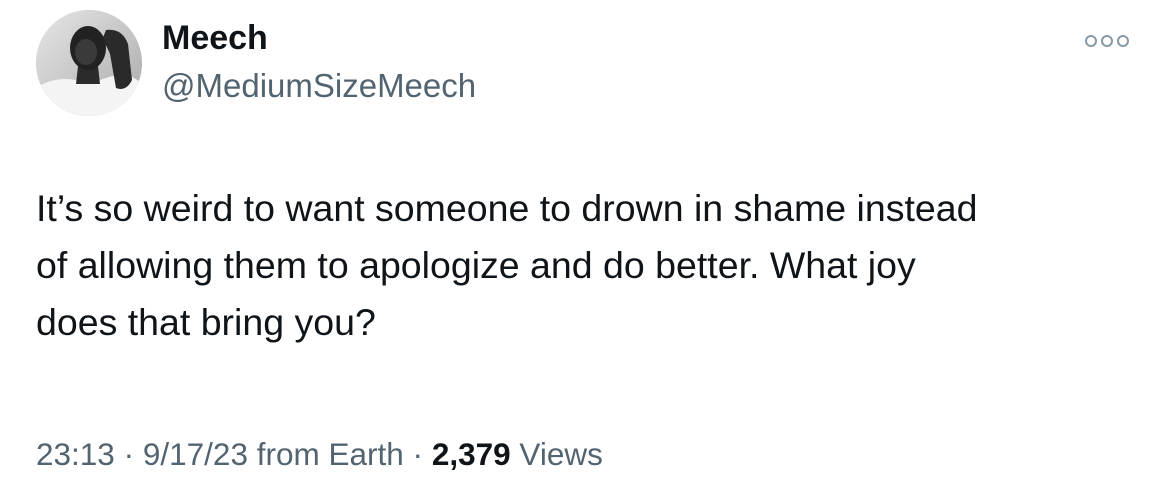 The height and width of the screenshot is (491, 1170). I want to click on avatar, so click(89, 63).